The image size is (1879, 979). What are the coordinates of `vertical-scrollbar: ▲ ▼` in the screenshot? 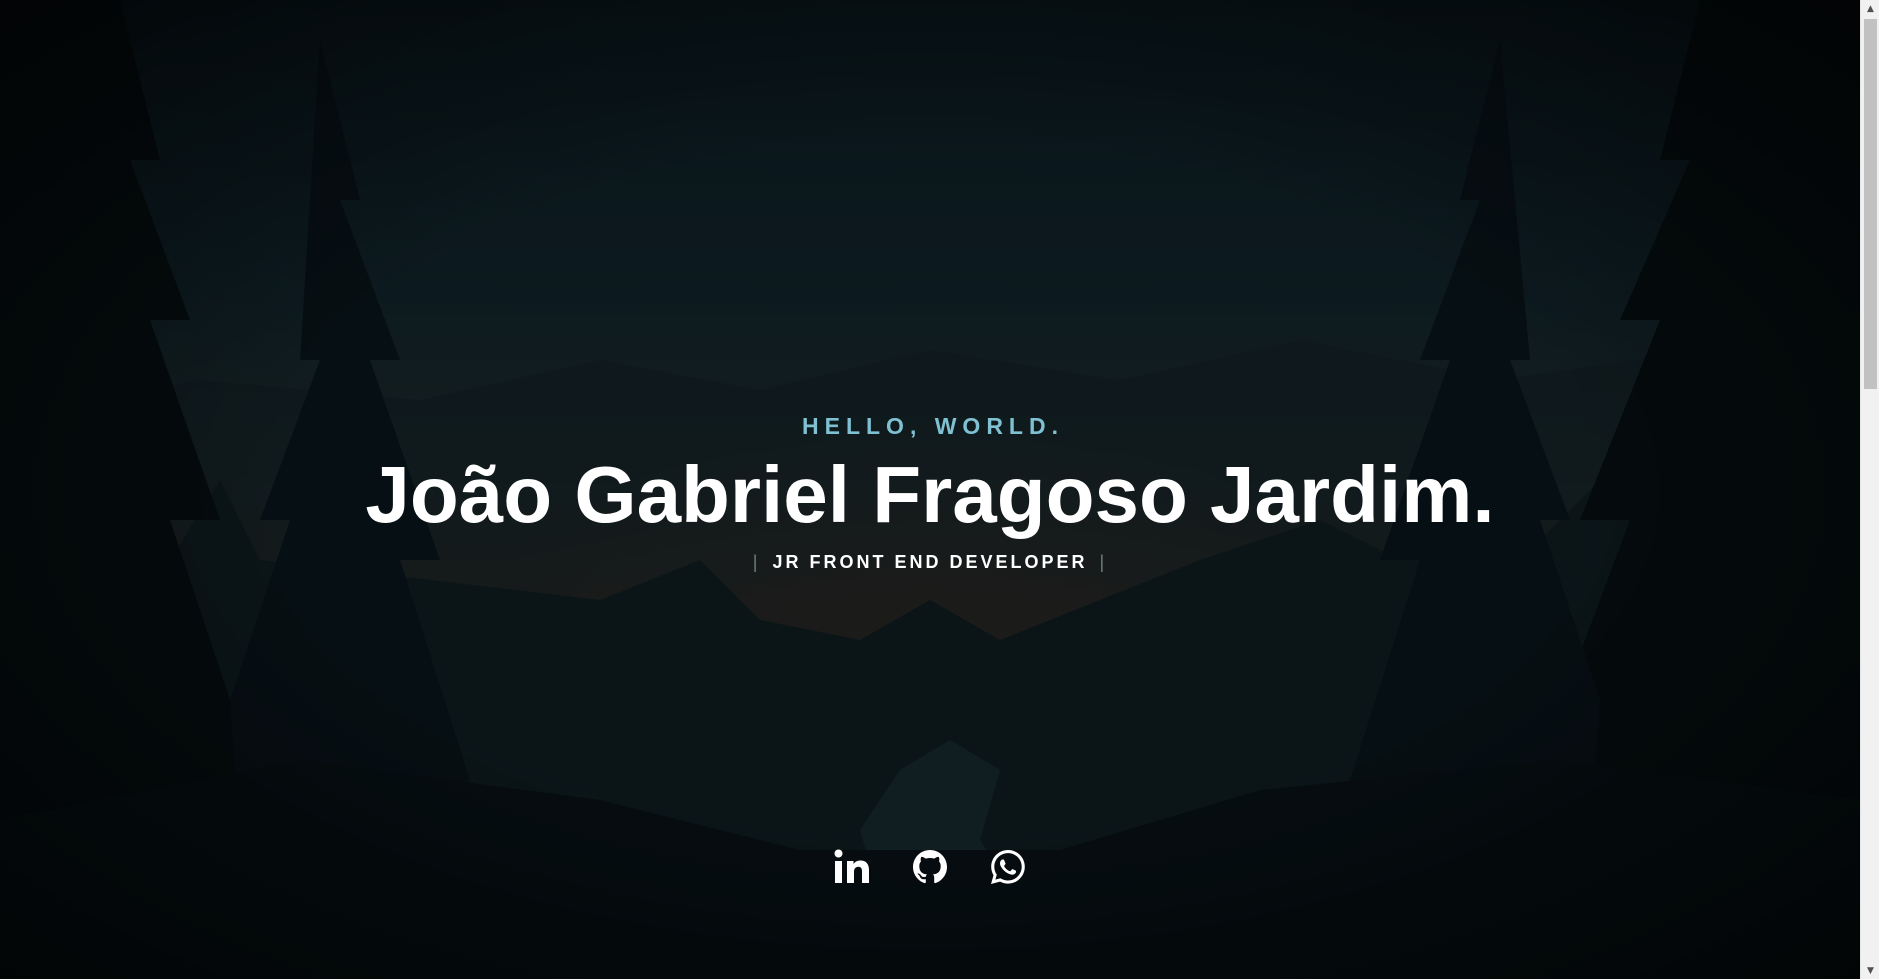 It's located at (1869, 489).